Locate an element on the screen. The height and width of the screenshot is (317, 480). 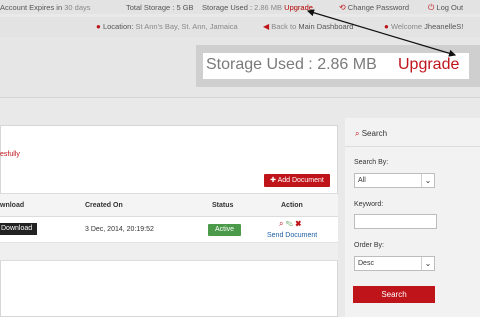
callout-arrow is located at coordinates (381, 33).